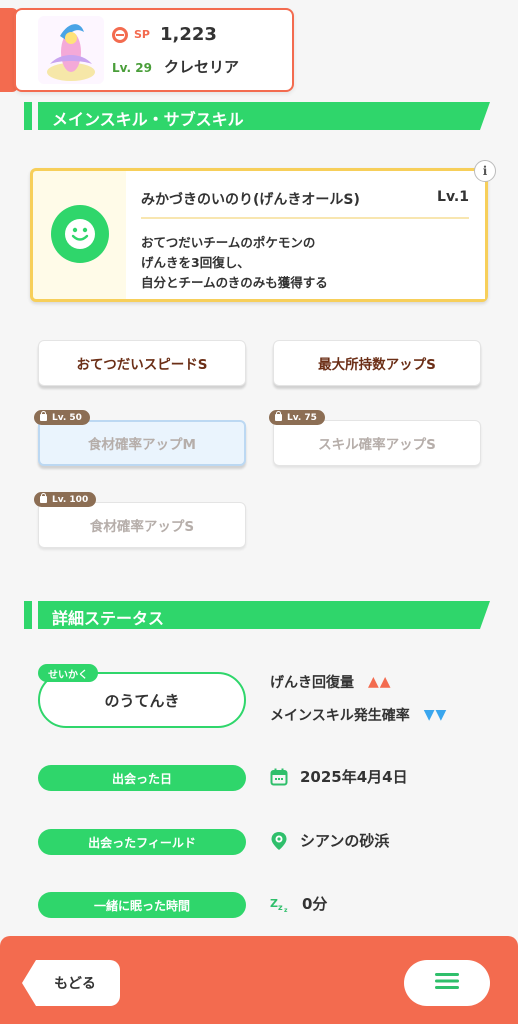  I want to click on nature-value: のうてんき, so click(142, 700).